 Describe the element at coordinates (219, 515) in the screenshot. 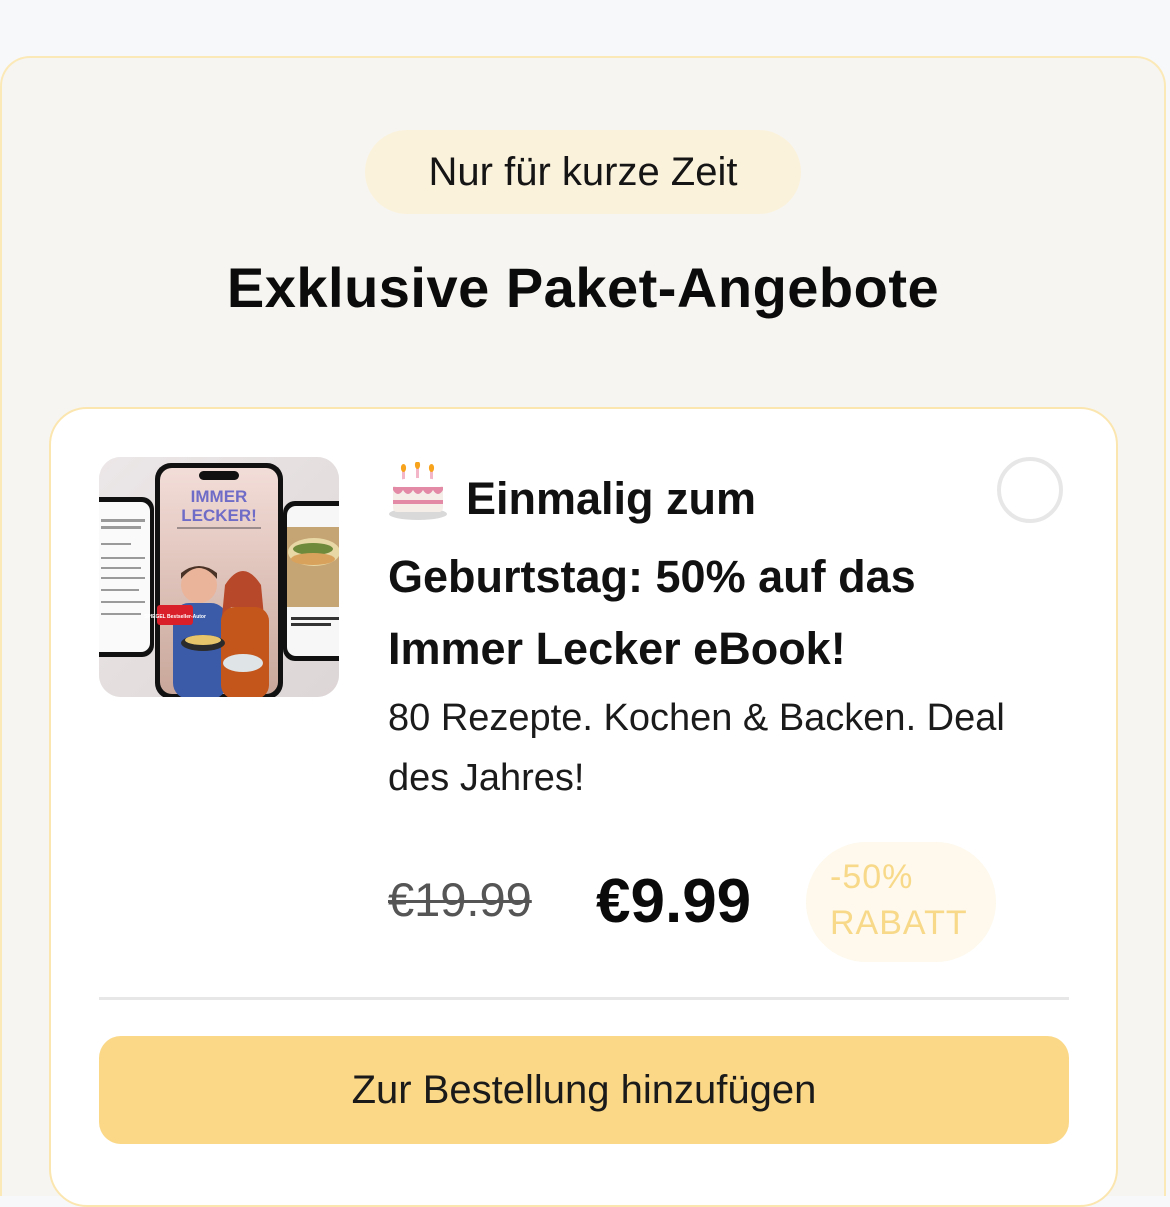

I see `cover-title-line2: LECKER!` at that location.